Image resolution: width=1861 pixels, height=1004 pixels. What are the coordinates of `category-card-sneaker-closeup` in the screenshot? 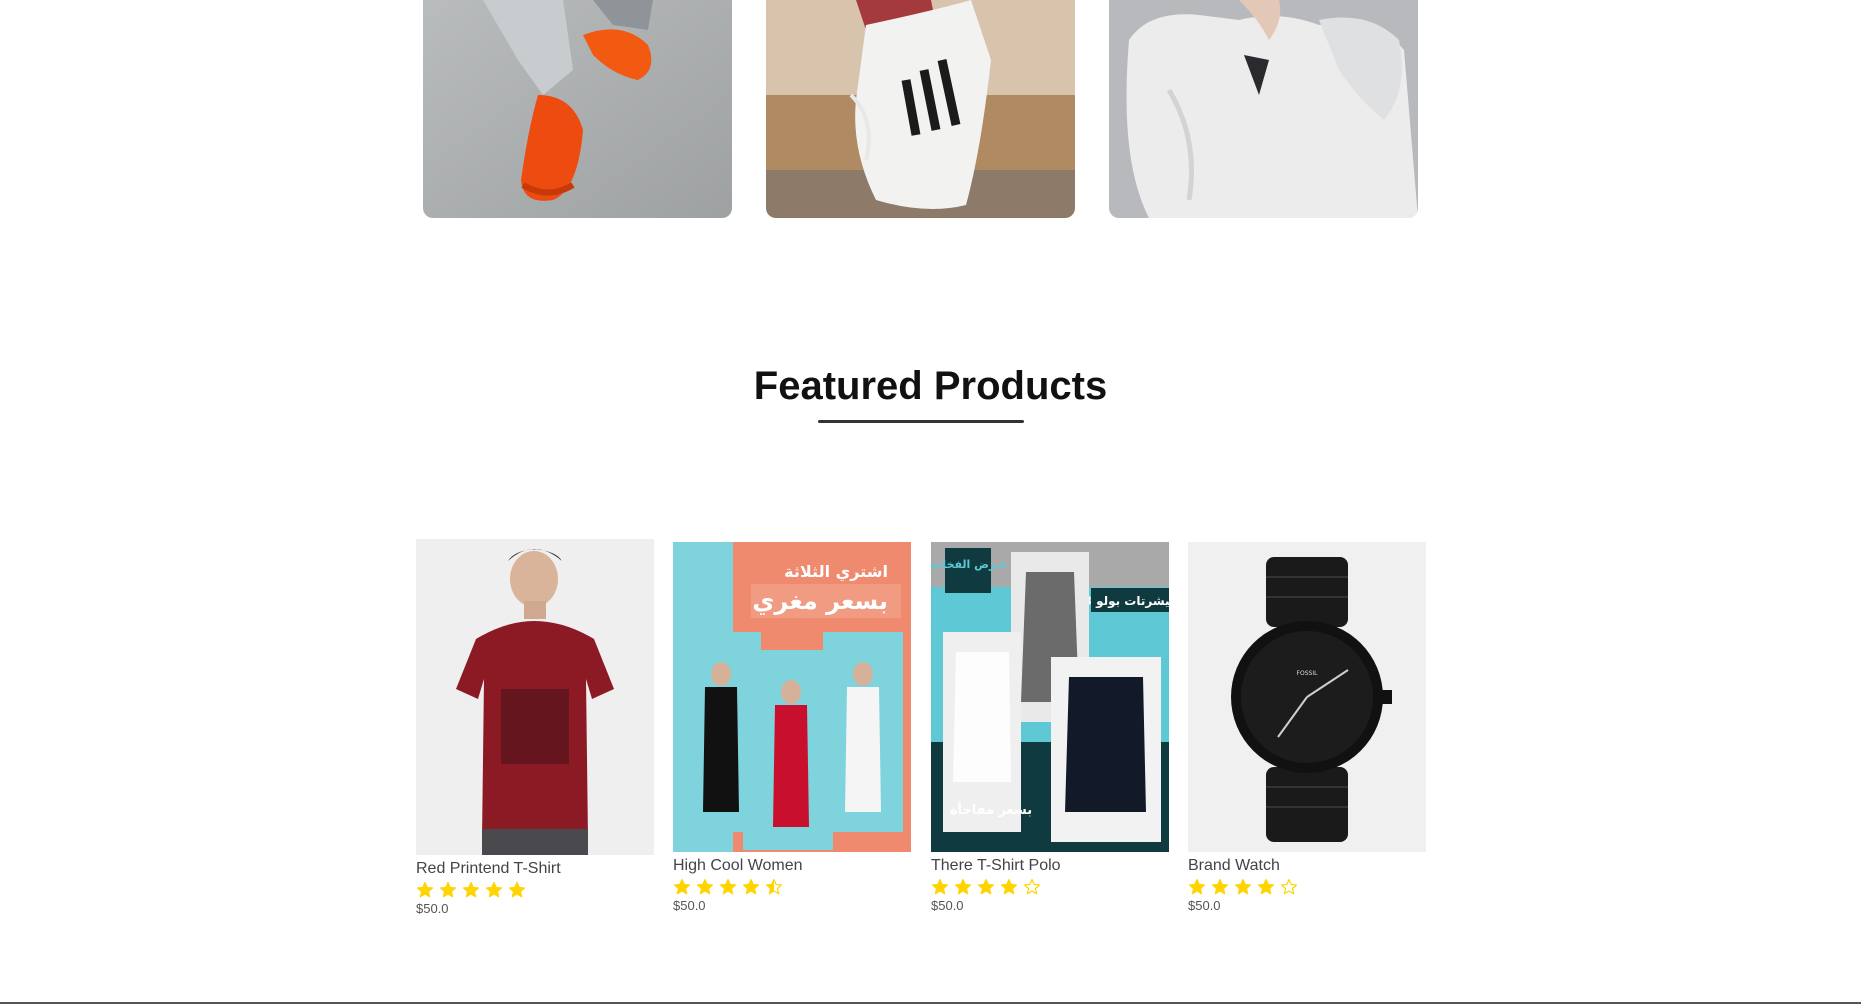 It's located at (920, 109).